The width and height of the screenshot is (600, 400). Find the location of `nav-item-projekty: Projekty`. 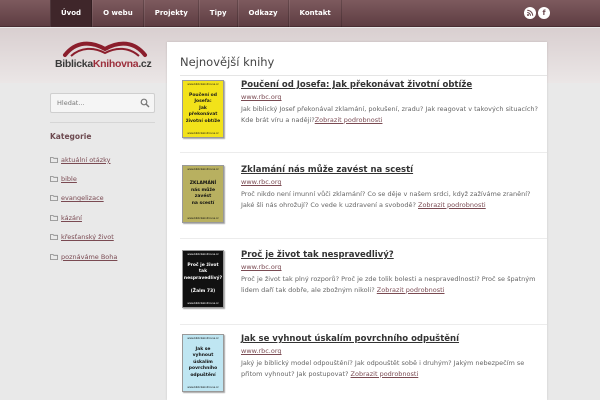

nav-item-projekty: Projekty is located at coordinates (171, 13).